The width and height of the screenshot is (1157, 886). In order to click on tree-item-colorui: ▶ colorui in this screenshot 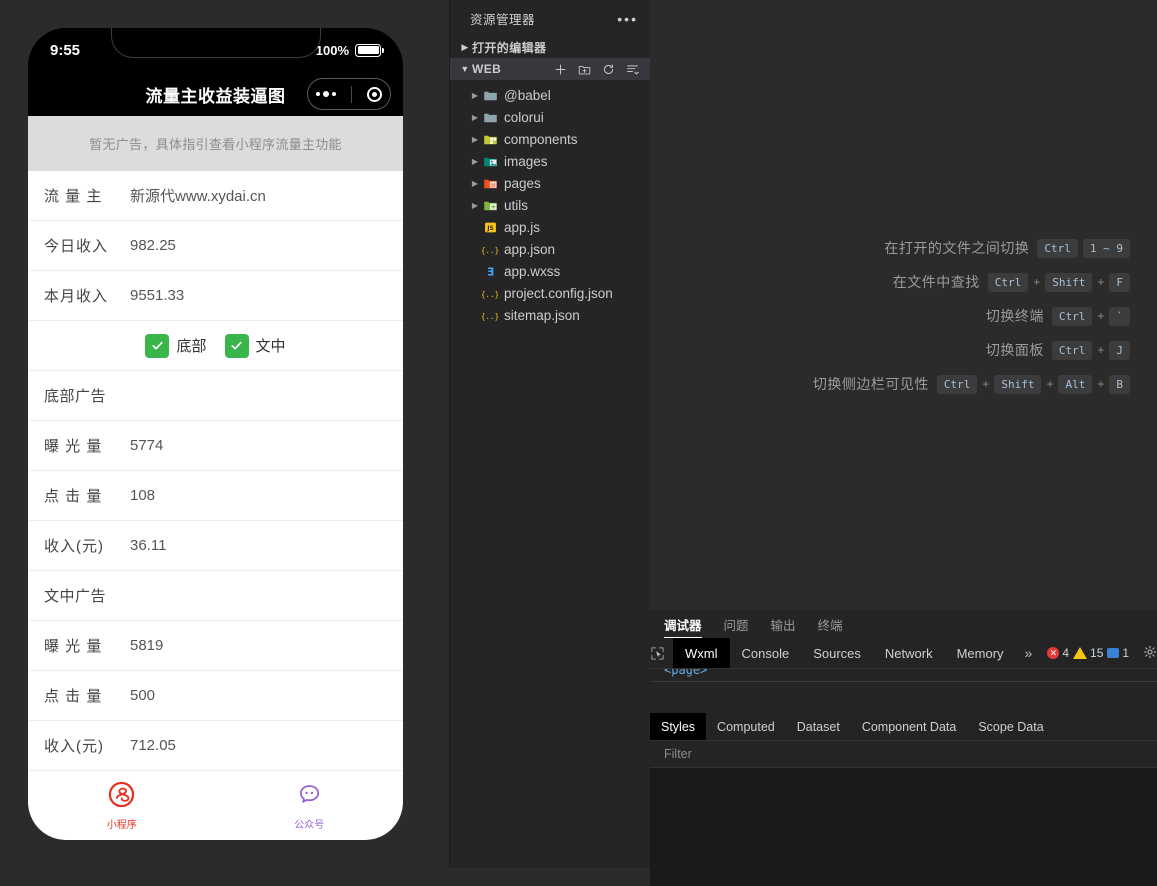, I will do `click(550, 117)`.